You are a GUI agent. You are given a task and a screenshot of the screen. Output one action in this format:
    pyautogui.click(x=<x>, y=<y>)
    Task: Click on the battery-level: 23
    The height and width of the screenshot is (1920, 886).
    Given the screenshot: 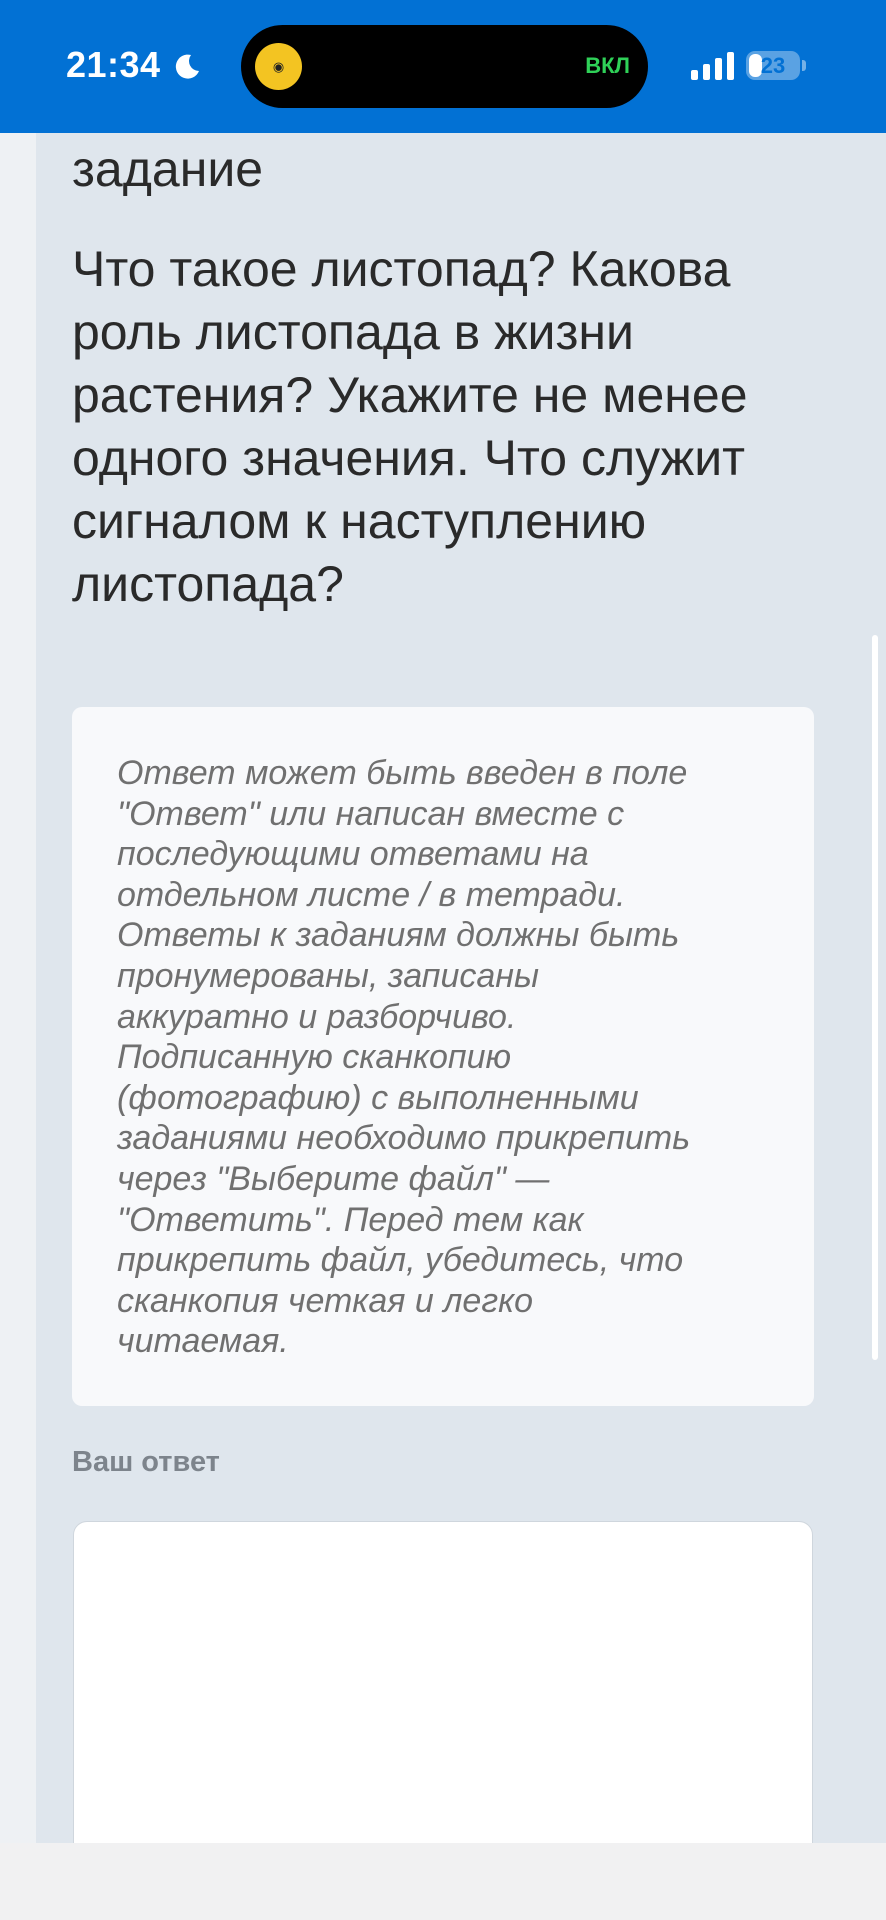 What is the action you would take?
    pyautogui.click(x=773, y=65)
    